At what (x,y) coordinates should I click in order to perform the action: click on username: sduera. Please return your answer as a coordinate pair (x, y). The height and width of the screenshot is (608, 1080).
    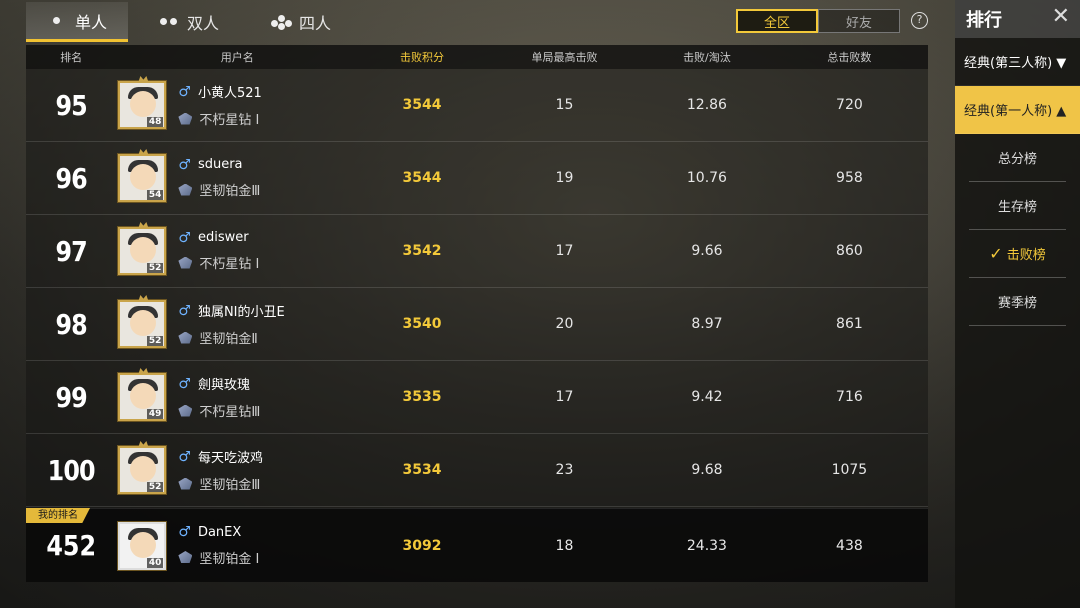
    Looking at the image, I should click on (220, 164).